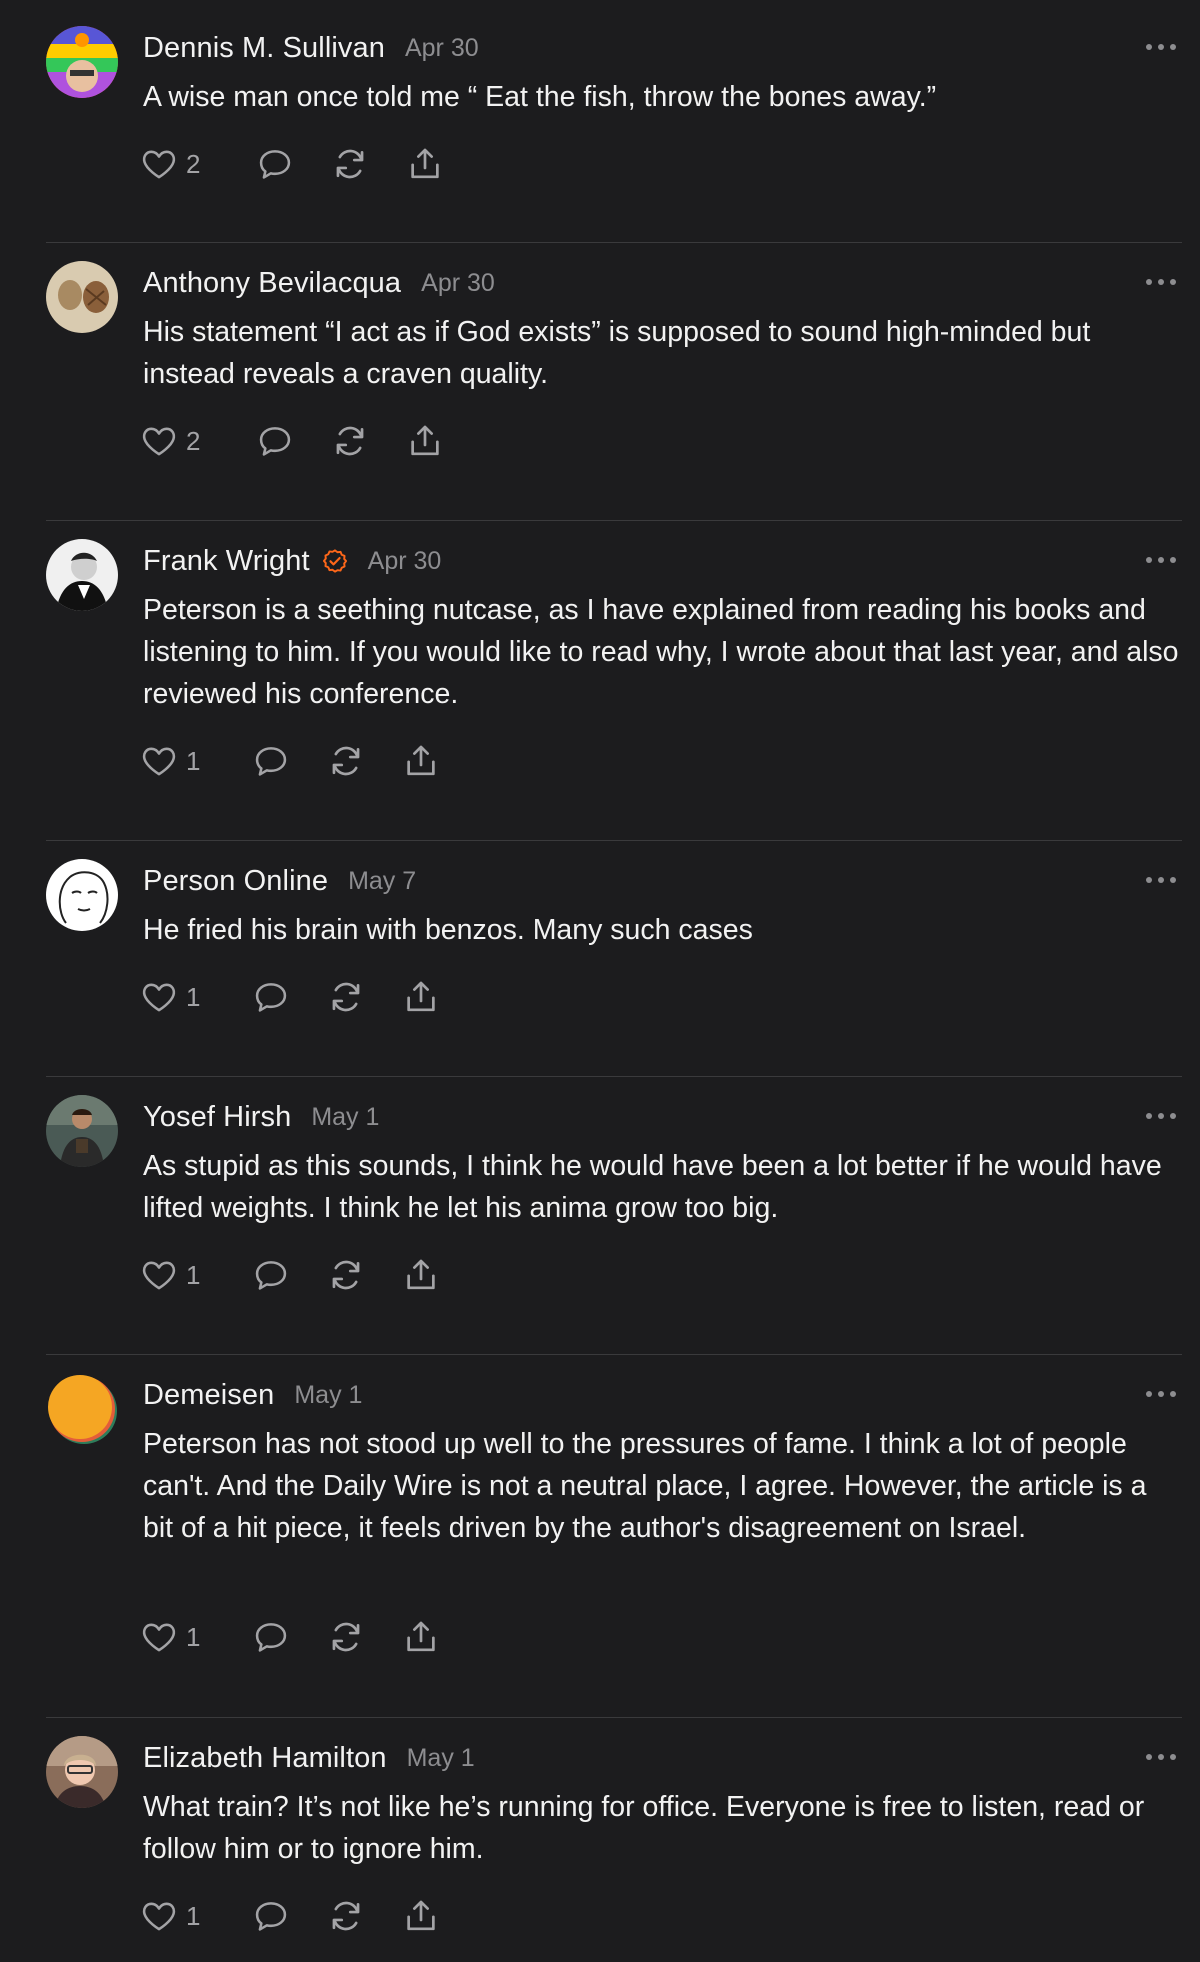  Describe the element at coordinates (235, 881) in the screenshot. I see `author-name: Person Online` at that location.